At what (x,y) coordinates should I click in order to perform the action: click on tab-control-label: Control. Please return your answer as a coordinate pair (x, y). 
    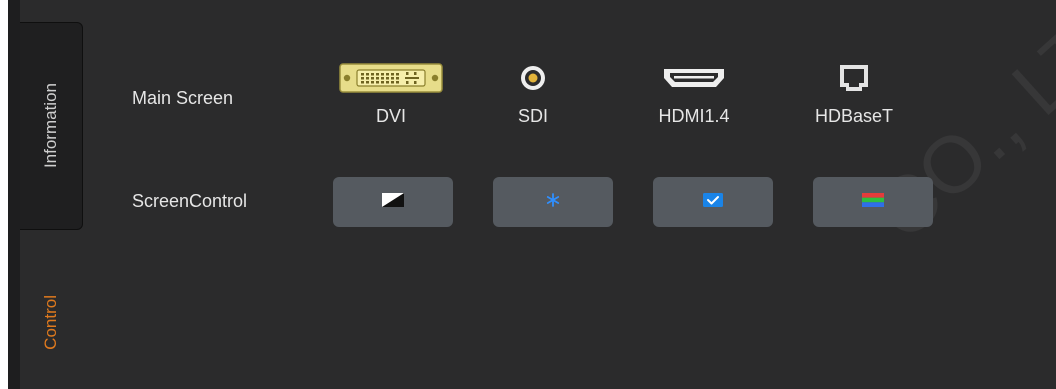
    Looking at the image, I should click on (50, 322).